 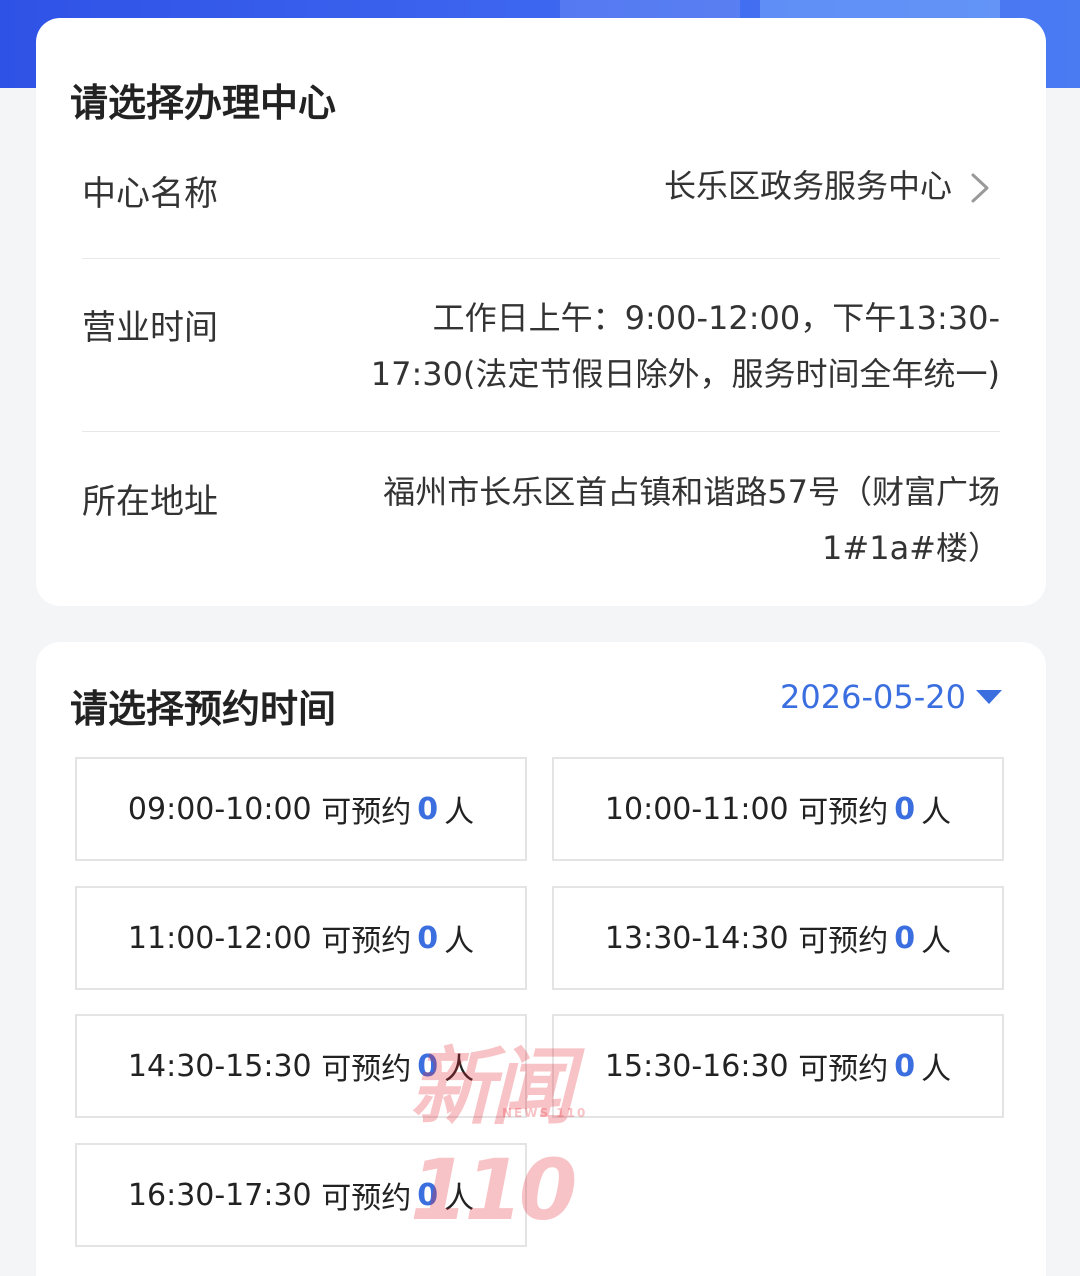 What do you see at coordinates (203, 709) in the screenshot?
I see `time-section-title: 请选择预约时间` at bounding box center [203, 709].